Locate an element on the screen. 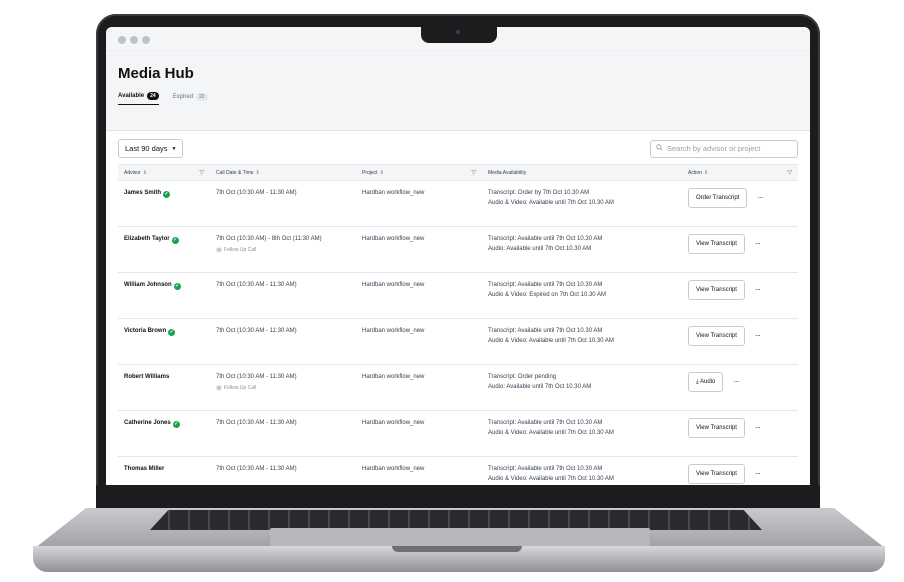 This screenshot has height=582, width=904. header-call-date: Call Date & Time ⇕ is located at coordinates (283, 172).